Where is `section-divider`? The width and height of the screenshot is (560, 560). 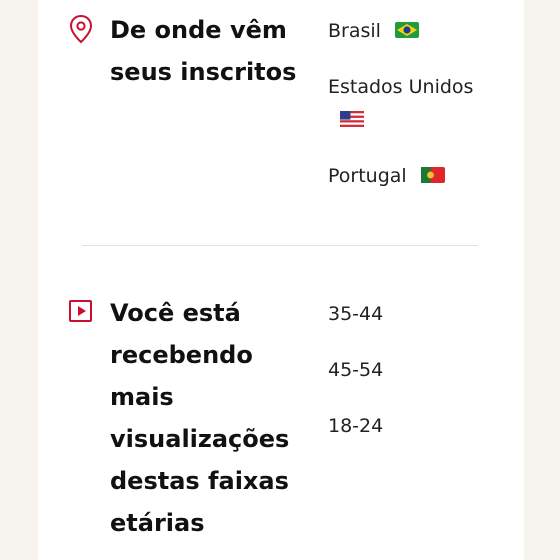 section-divider is located at coordinates (280, 245).